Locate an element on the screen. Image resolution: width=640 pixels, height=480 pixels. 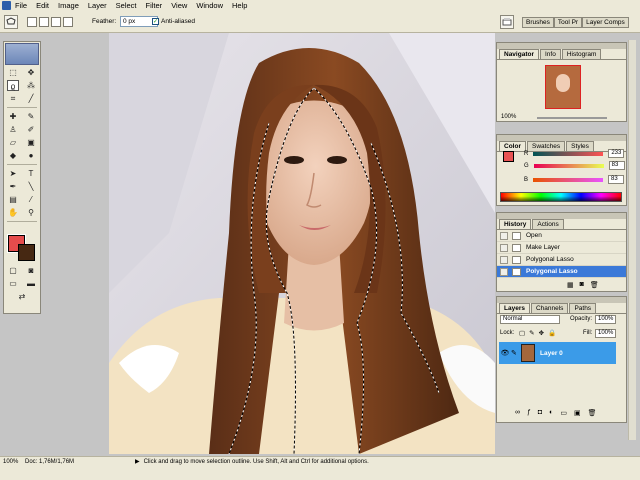
status-zoom: 100% is located at coordinates (14, 462).